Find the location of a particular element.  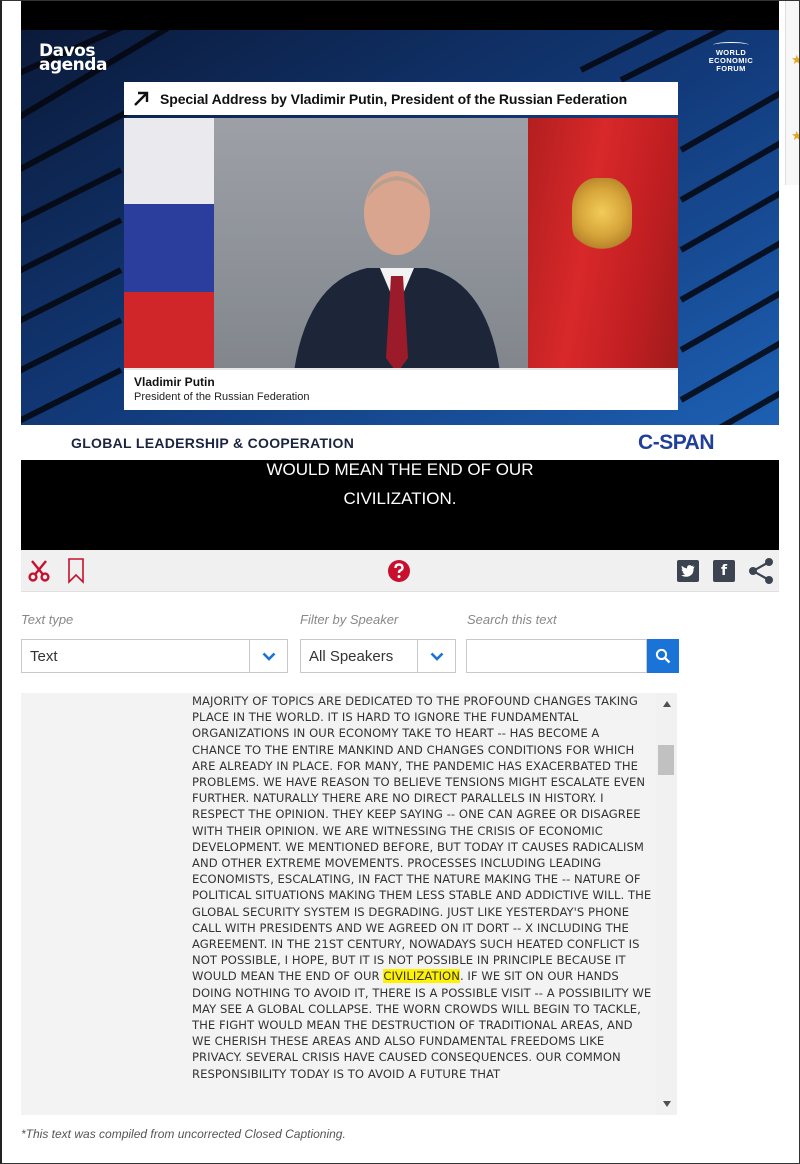

video-toolbar: f is located at coordinates (400, 571).